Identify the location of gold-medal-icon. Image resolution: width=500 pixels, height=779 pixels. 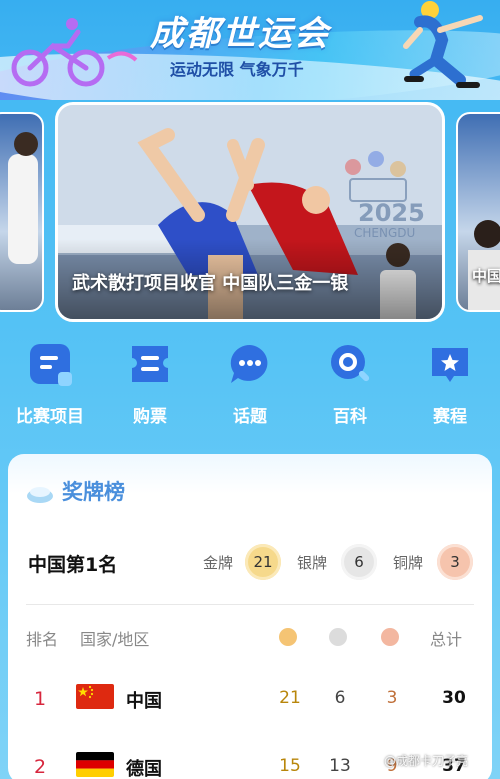
(288, 637).